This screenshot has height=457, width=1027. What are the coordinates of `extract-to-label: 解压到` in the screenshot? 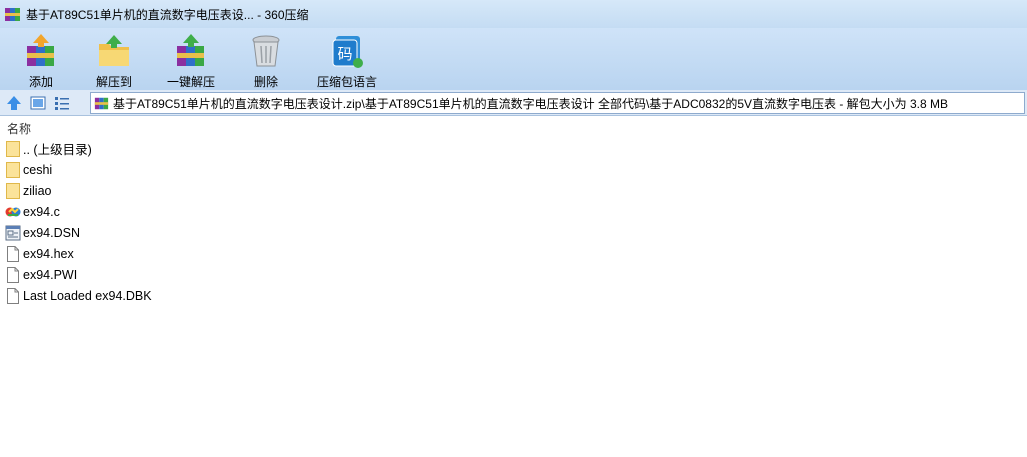 It's located at (113, 82).